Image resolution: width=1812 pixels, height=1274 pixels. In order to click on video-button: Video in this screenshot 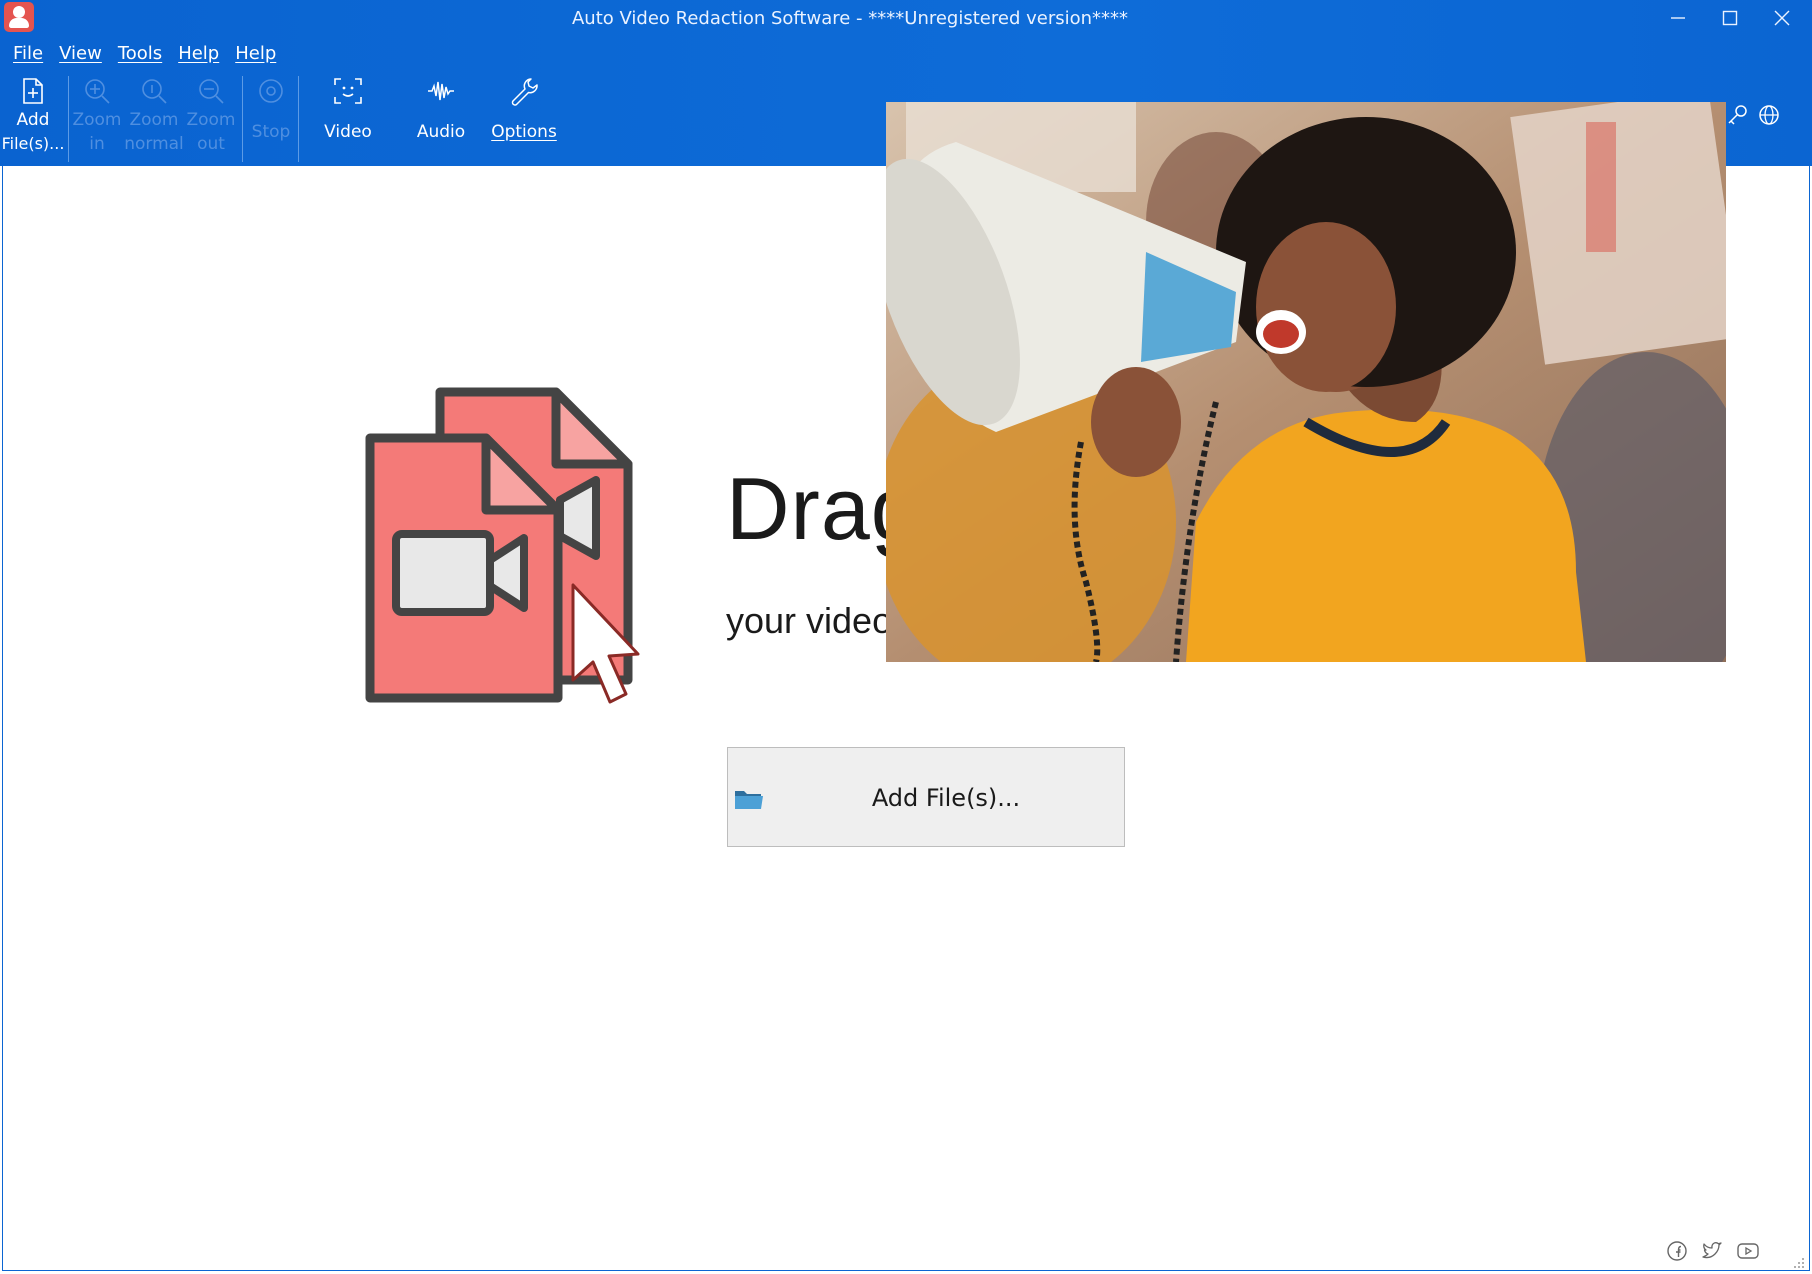, I will do `click(348, 119)`.